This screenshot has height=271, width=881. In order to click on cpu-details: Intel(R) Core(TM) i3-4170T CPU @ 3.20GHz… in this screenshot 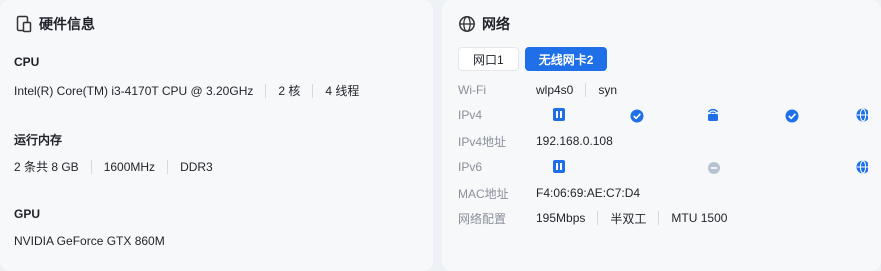, I will do `click(186, 90)`.